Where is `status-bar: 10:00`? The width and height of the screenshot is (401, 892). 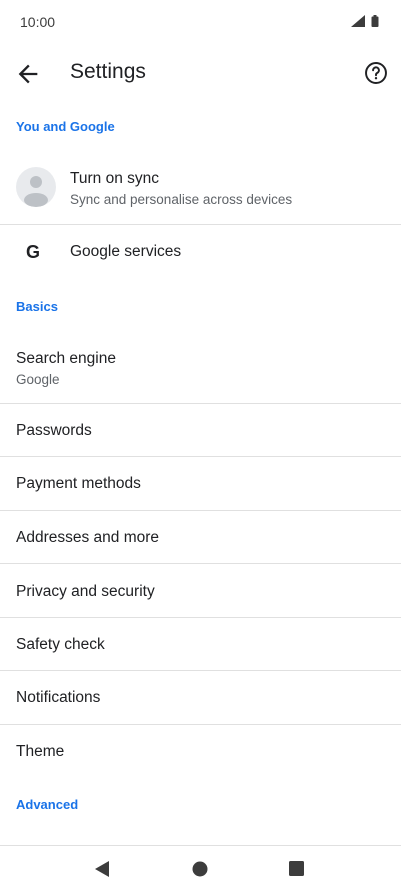 status-bar: 10:00 is located at coordinates (200, 22).